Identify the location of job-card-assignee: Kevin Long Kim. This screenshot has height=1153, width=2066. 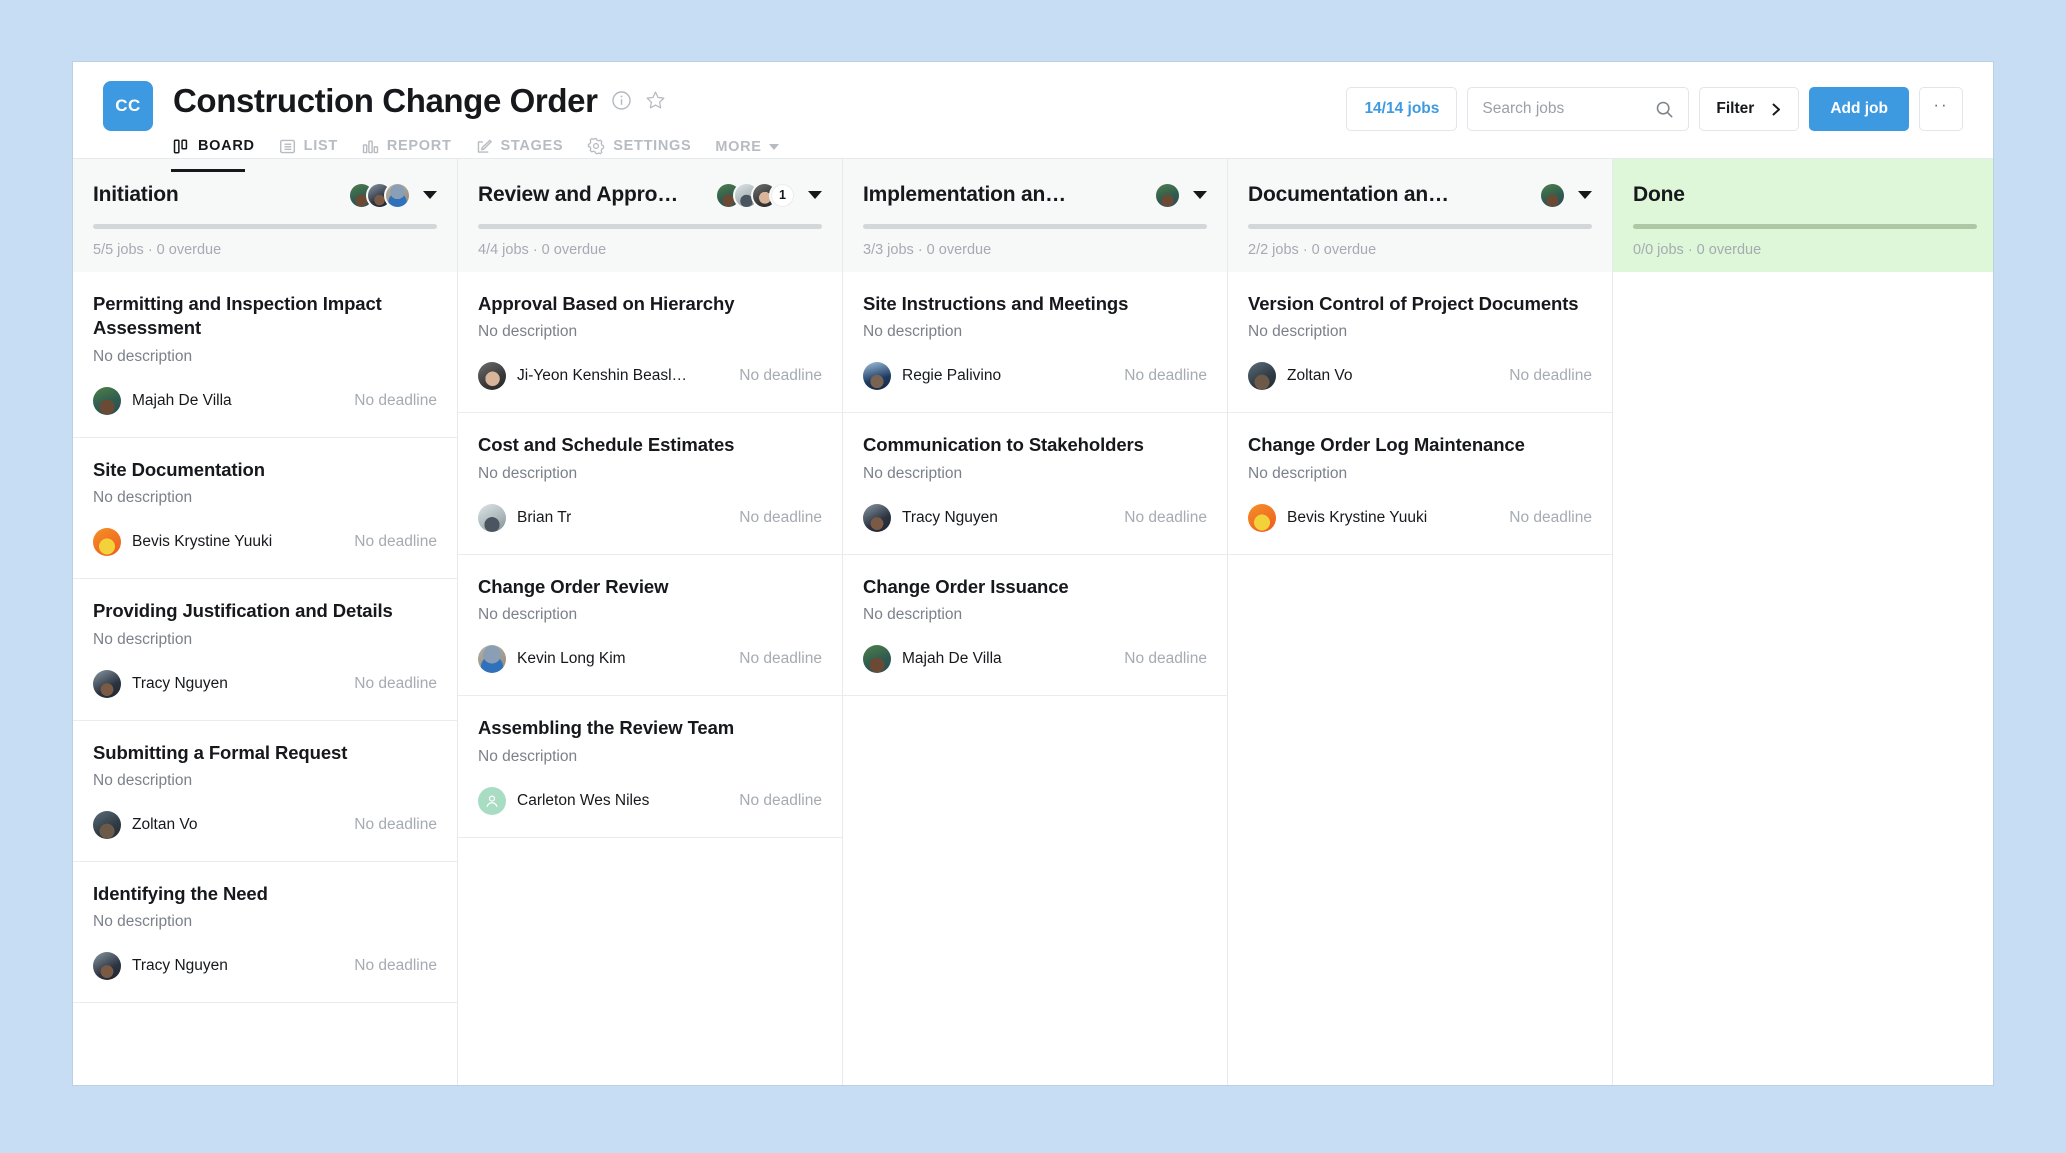
(603, 659).